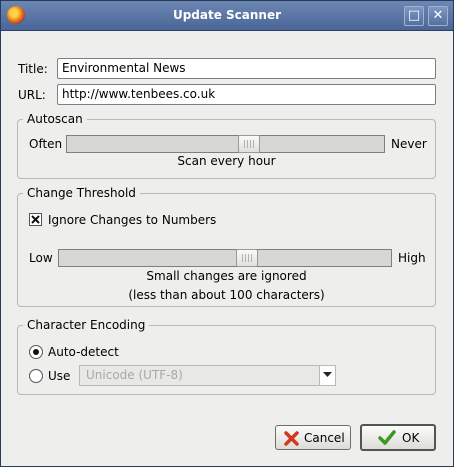 The width and height of the screenshot is (454, 467). Describe the element at coordinates (246, 68) in the screenshot. I see `title-input: Environmental News` at that location.